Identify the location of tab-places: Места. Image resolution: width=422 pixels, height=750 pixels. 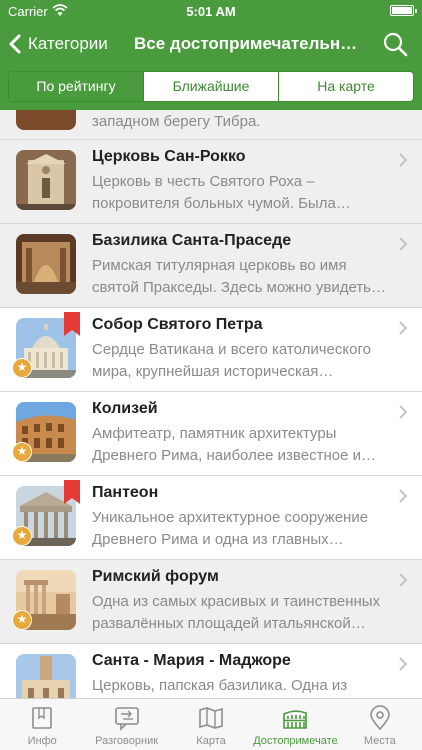
(380, 724).